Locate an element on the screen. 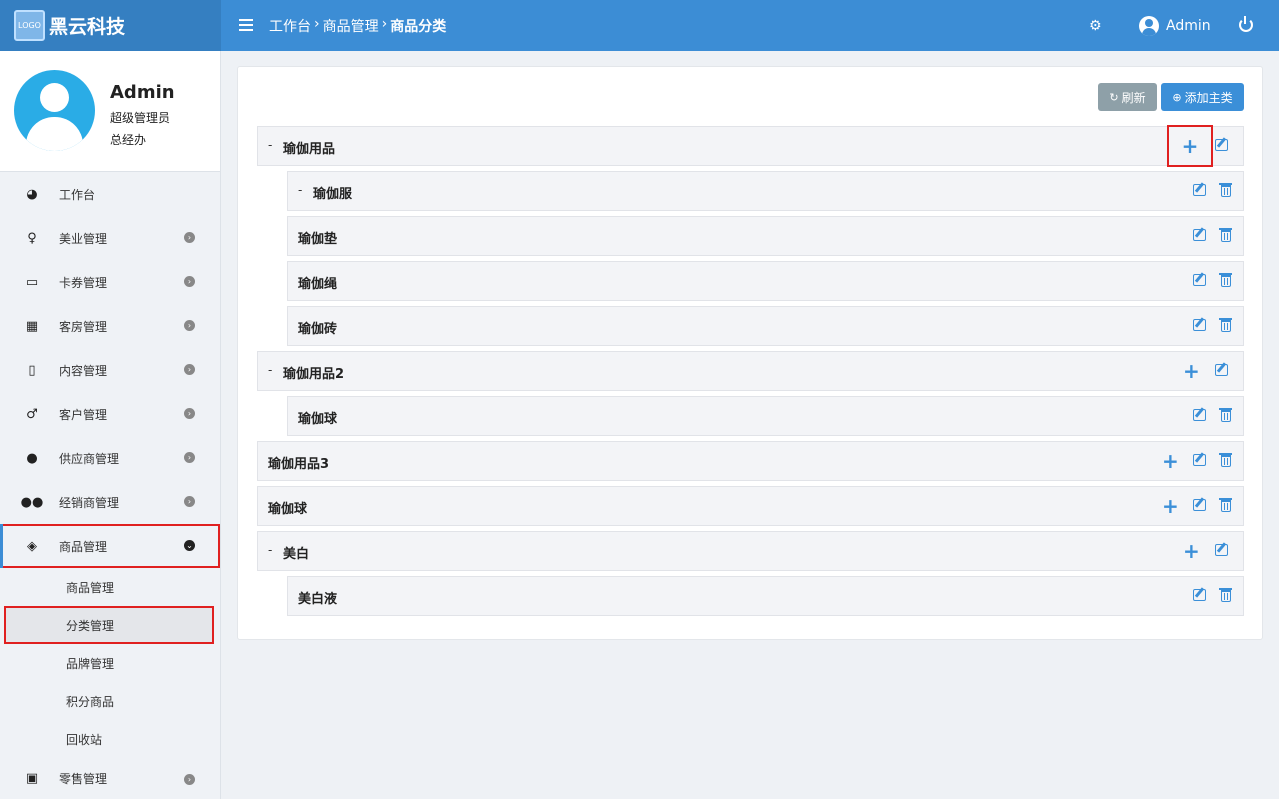 The image size is (1279, 799). breadcrumb-current: 商品分类 is located at coordinates (418, 27).